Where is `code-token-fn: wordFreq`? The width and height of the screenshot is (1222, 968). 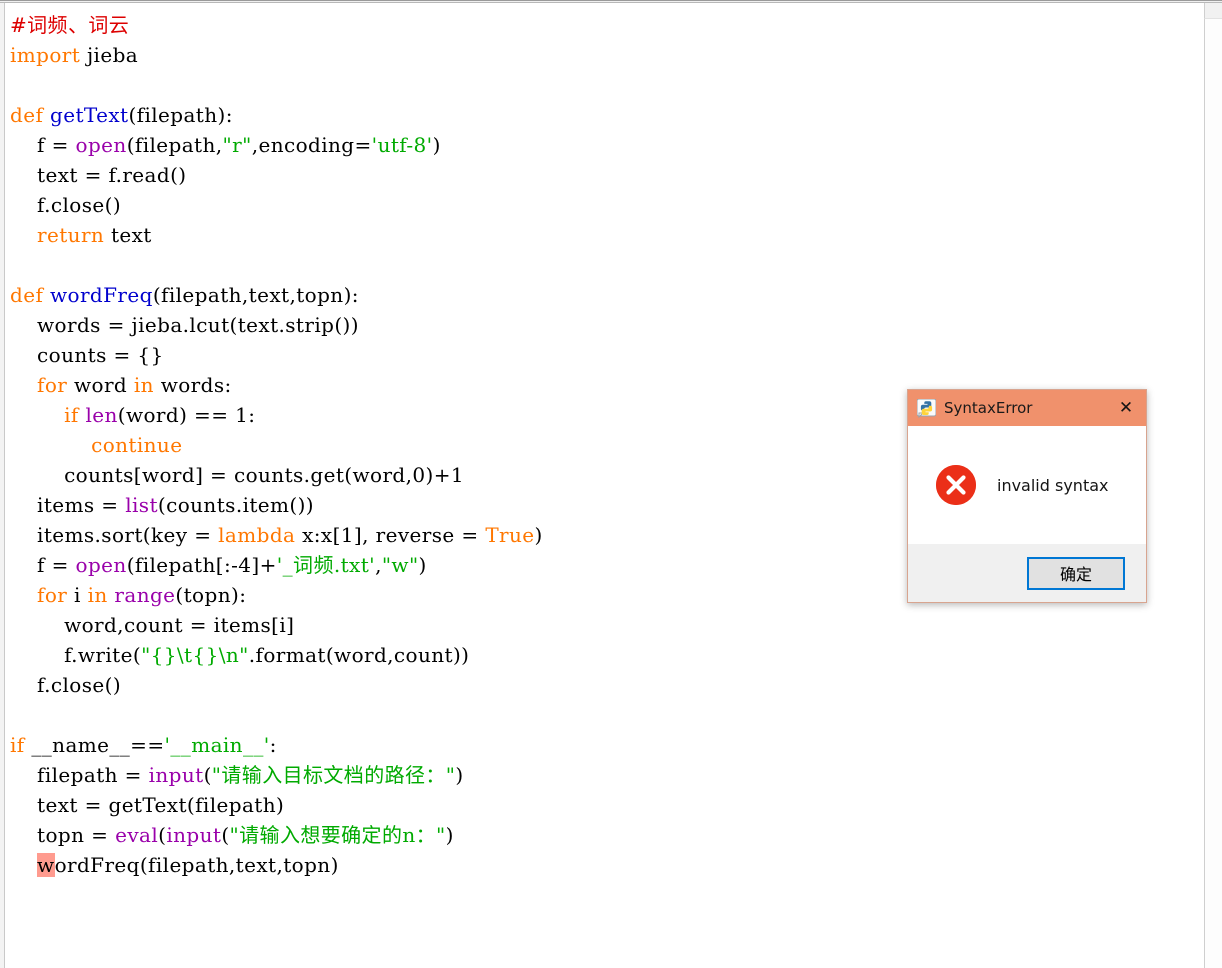
code-token-fn: wordFreq is located at coordinates (101, 295).